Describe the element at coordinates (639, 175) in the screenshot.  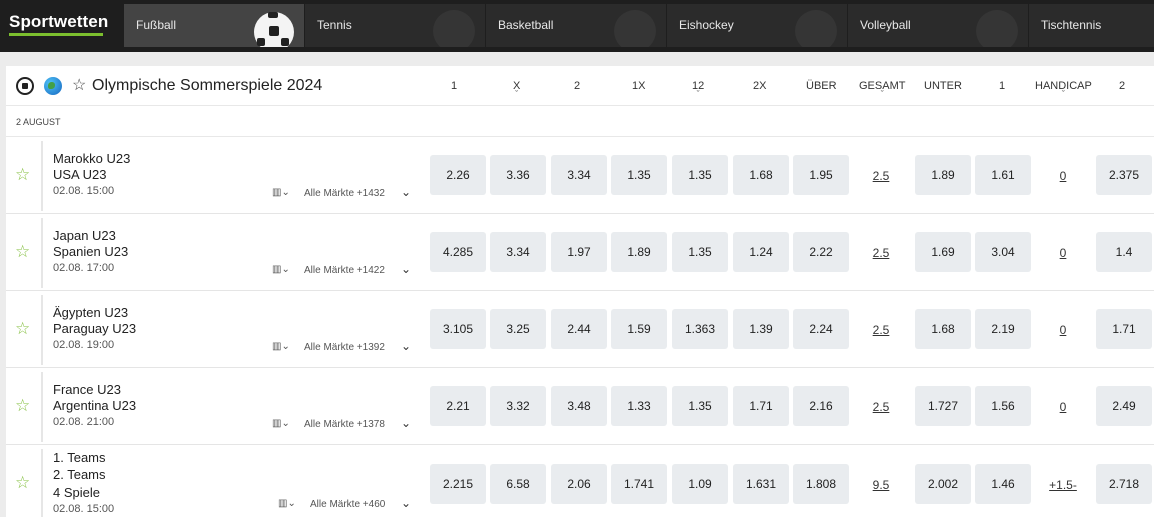
I see `odd-1x: 1.35` at that location.